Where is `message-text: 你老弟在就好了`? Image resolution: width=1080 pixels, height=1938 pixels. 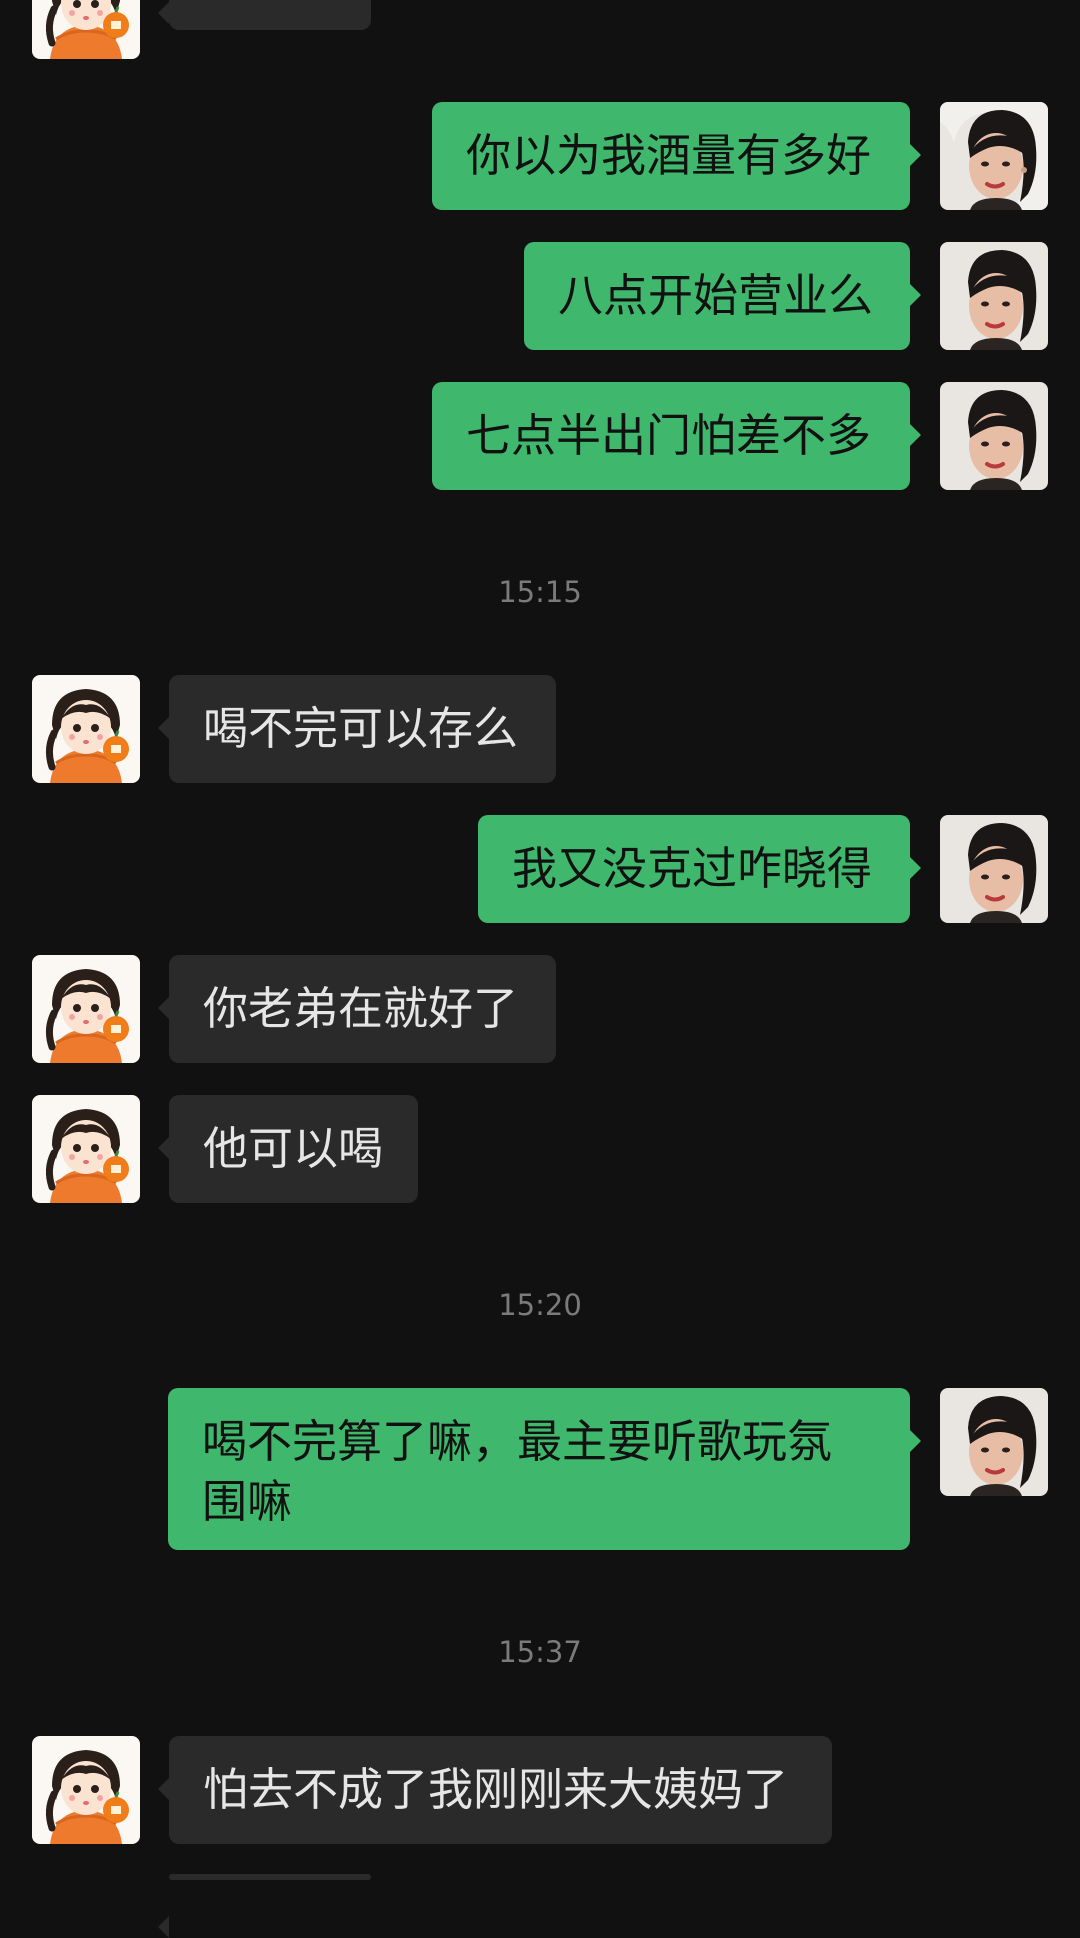
message-text: 你老弟在就好了 is located at coordinates (361, 1008).